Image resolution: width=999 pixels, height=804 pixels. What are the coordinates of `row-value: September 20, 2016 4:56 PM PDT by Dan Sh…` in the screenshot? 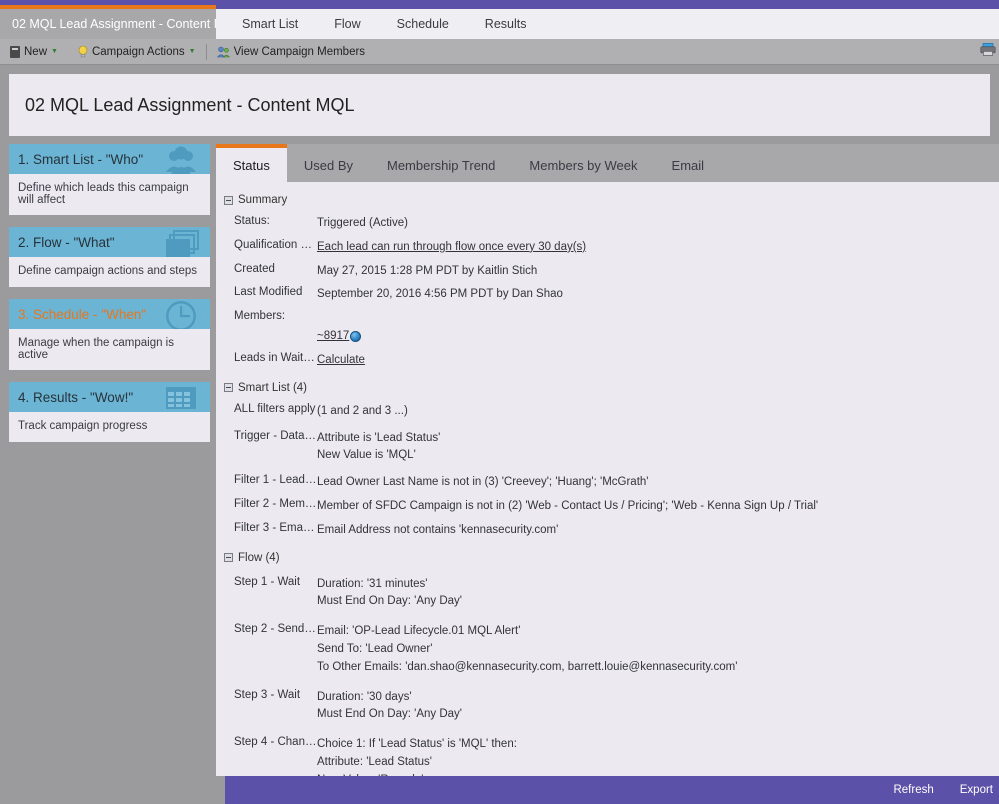 It's located at (440, 294).